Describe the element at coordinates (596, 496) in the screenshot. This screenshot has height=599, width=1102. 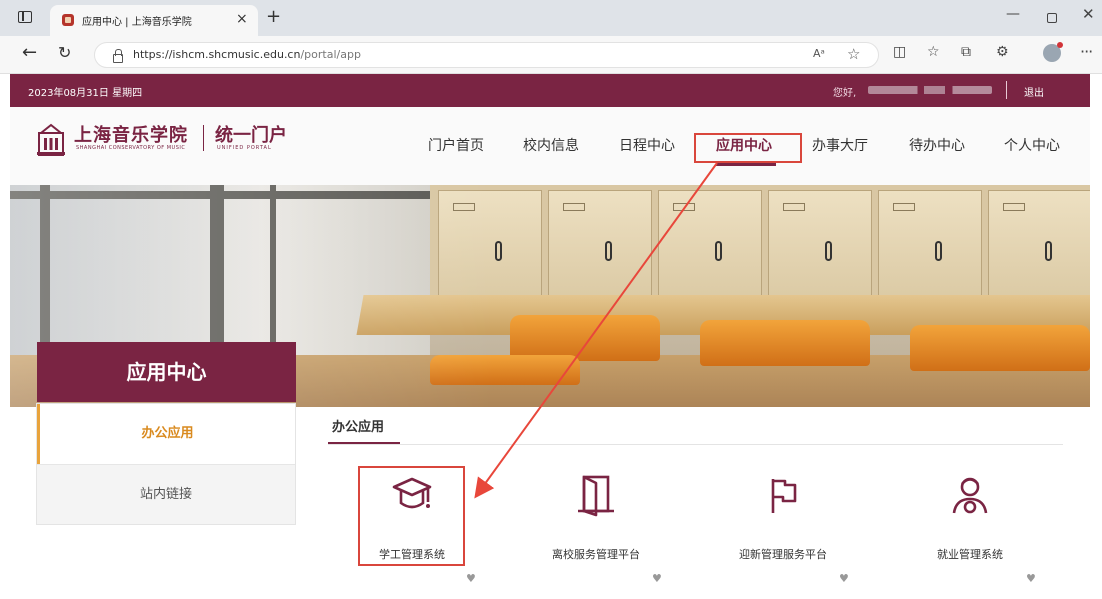
I see `door-icon` at that location.